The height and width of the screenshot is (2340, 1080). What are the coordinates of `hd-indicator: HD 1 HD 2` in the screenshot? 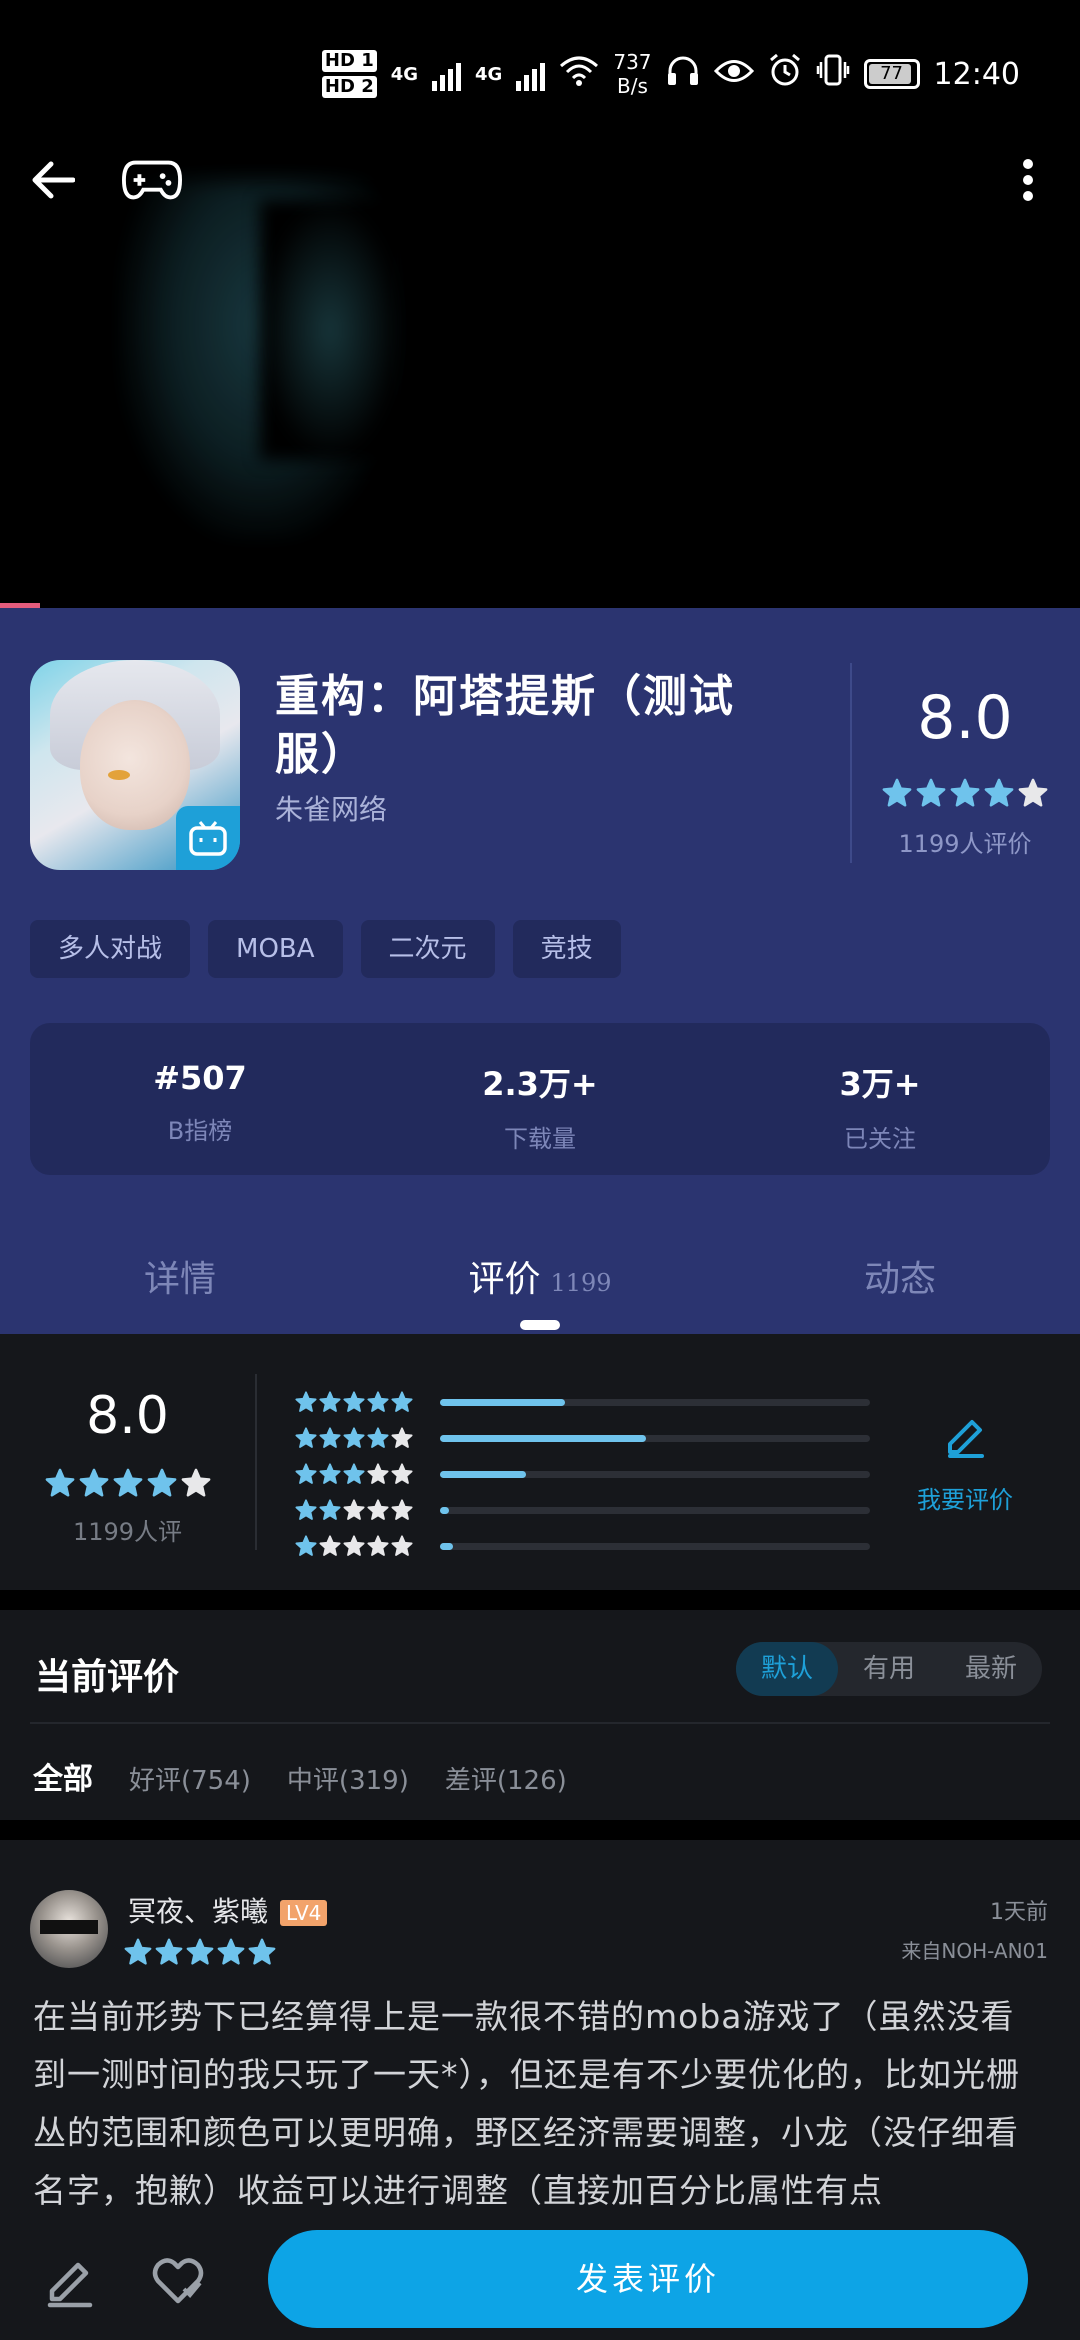 It's located at (349, 74).